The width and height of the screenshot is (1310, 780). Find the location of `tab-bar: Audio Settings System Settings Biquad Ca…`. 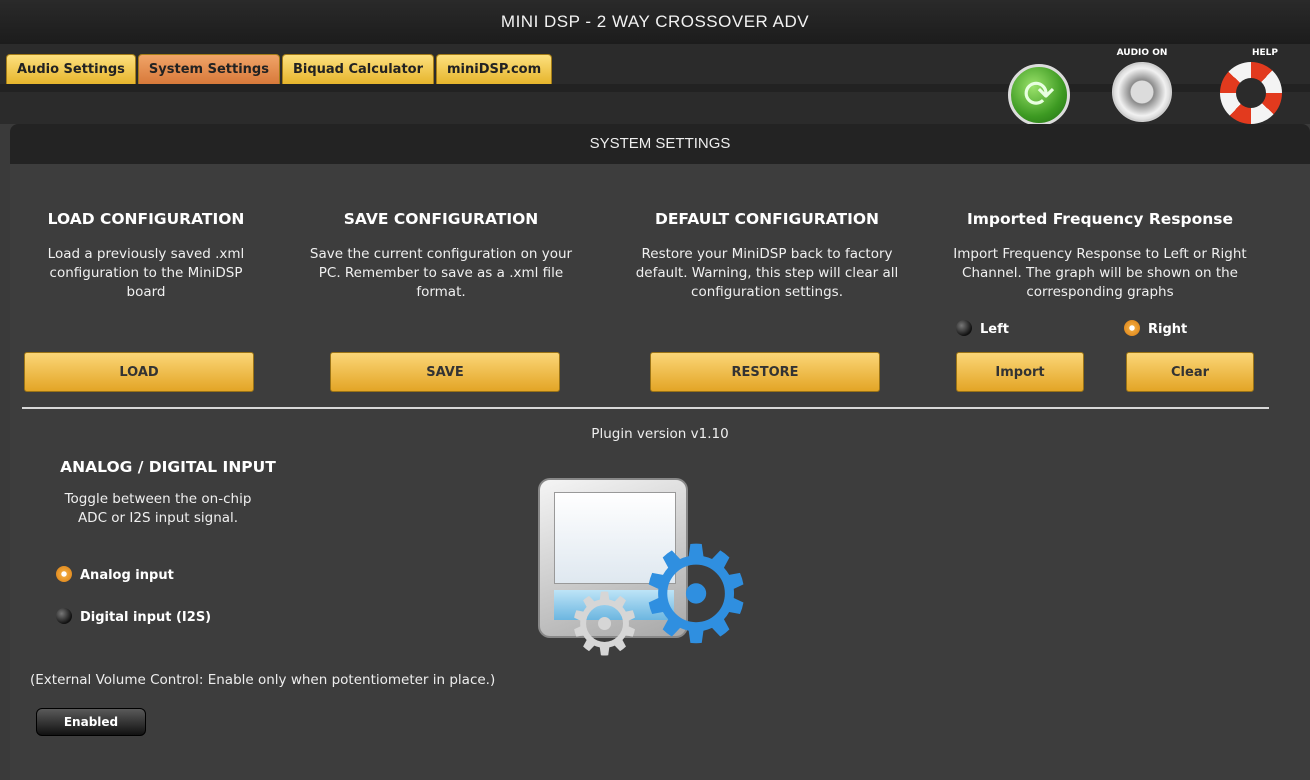

tab-bar: Audio Settings System Settings Biquad Ca… is located at coordinates (655, 85).